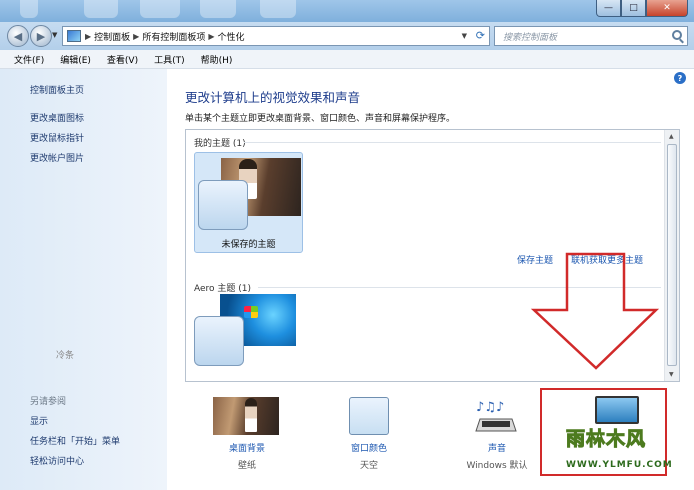 The height and width of the screenshot is (490, 694). What do you see at coordinates (608, 8) in the screenshot?
I see `minimize-button: —` at bounding box center [608, 8].